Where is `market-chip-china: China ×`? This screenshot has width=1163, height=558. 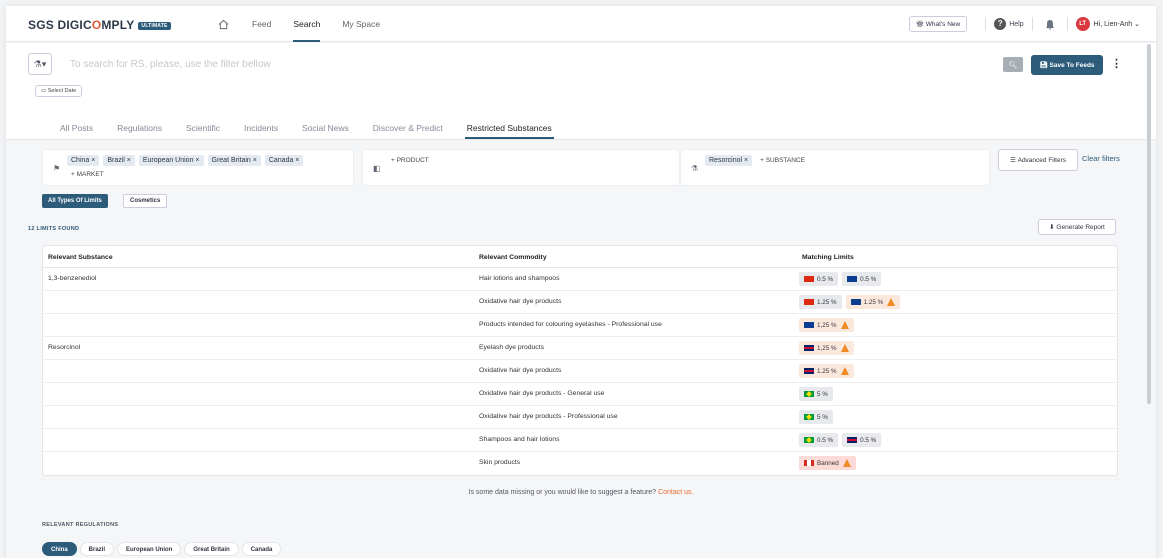 market-chip-china: China × is located at coordinates (83, 160).